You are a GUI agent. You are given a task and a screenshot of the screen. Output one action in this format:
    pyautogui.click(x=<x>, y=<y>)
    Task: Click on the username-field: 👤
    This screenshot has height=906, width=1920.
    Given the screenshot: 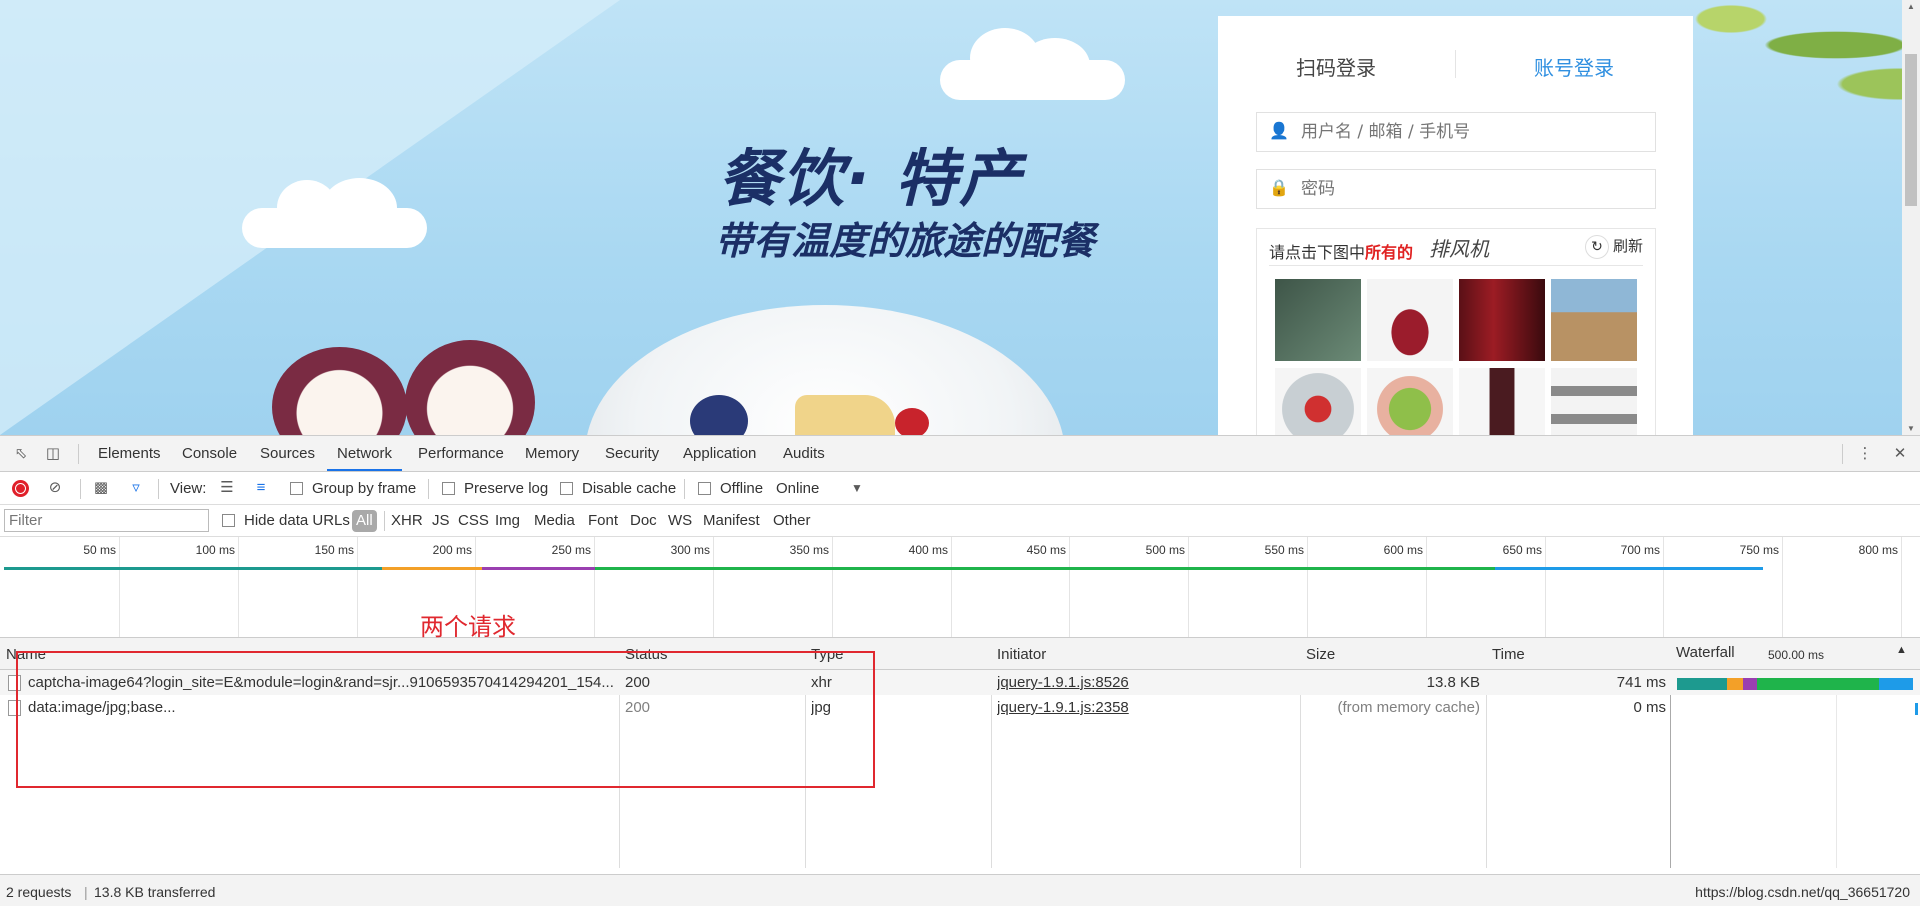 What is the action you would take?
    pyautogui.click(x=1456, y=132)
    